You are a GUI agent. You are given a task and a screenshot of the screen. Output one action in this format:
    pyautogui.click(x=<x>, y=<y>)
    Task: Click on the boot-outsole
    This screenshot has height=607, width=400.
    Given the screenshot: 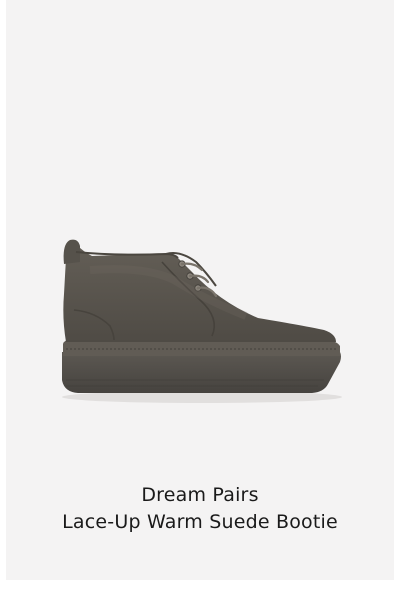 What is the action you would take?
    pyautogui.click(x=201, y=372)
    